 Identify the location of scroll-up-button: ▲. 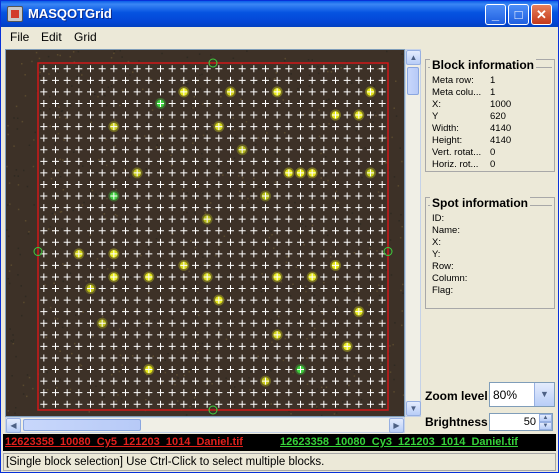
(413, 57).